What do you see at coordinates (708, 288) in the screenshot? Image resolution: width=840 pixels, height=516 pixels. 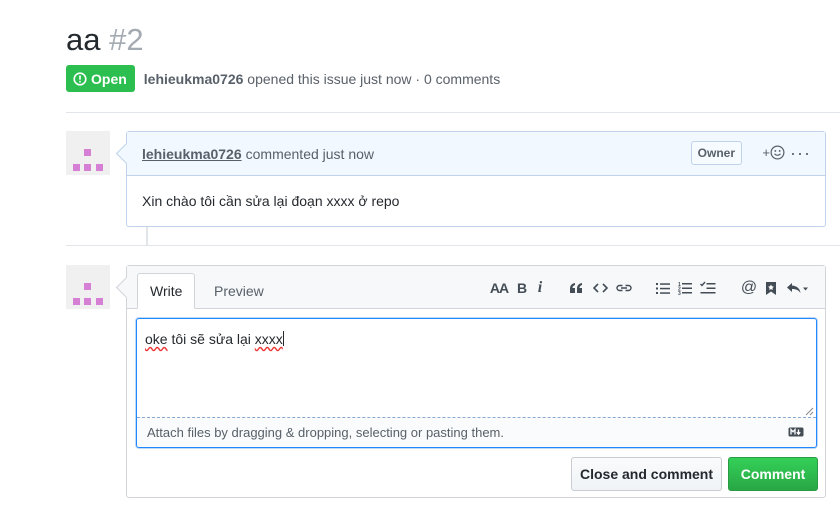 I see `task-list-icon` at bounding box center [708, 288].